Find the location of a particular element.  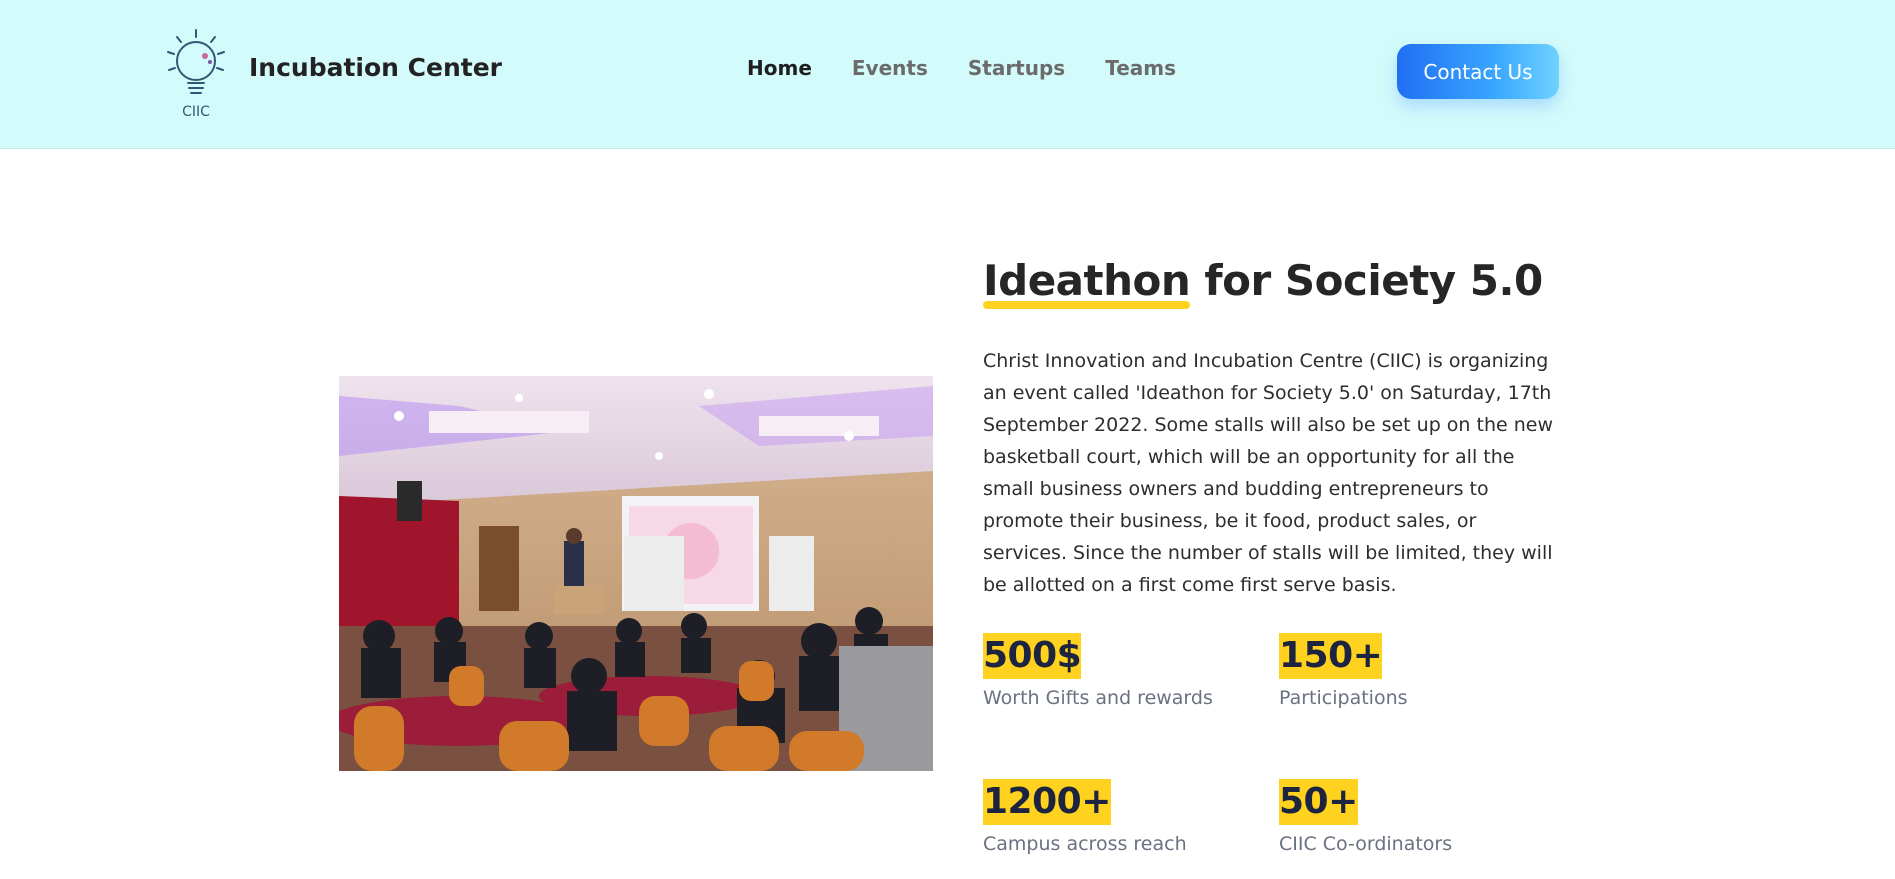

nav-link-teams: Teams is located at coordinates (1140, 68).